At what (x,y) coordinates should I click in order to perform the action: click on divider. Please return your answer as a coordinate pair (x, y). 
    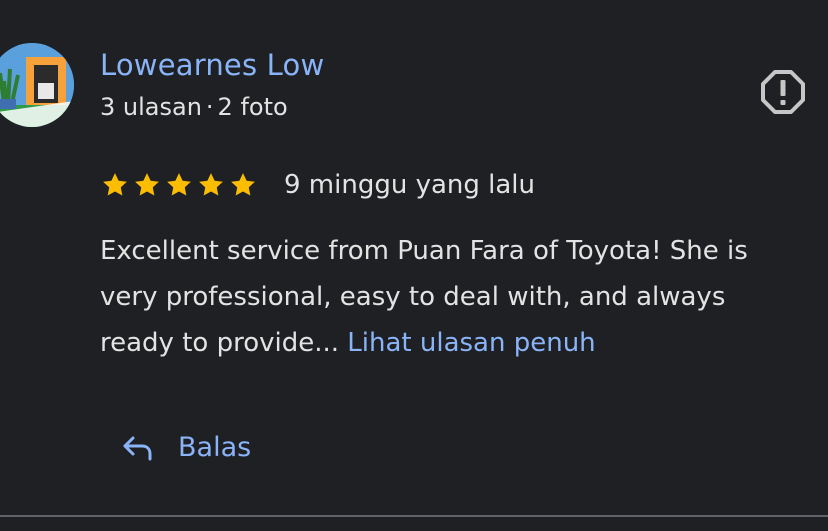
    Looking at the image, I should click on (414, 516).